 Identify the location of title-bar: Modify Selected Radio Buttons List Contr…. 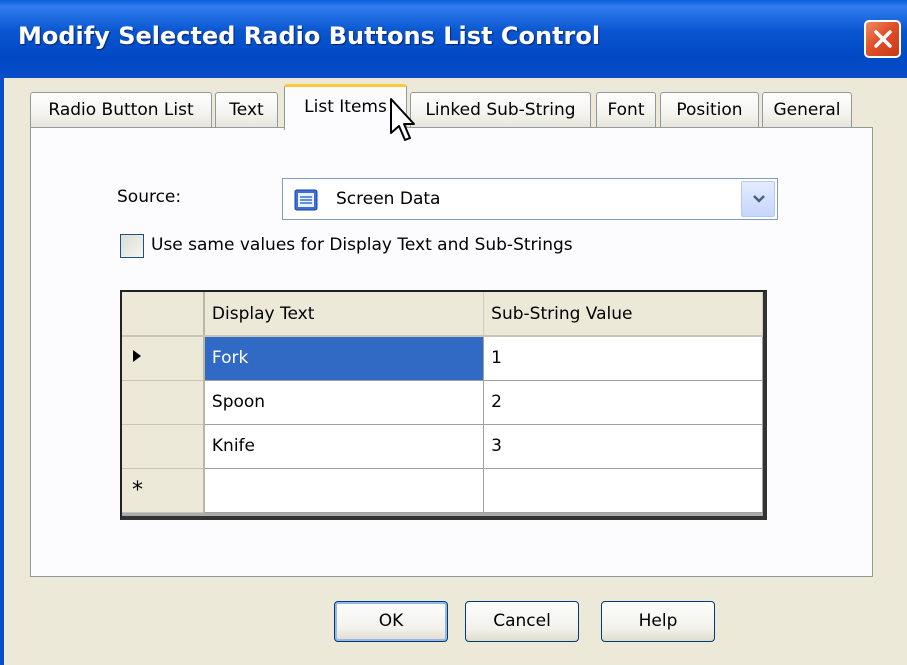
(453, 39).